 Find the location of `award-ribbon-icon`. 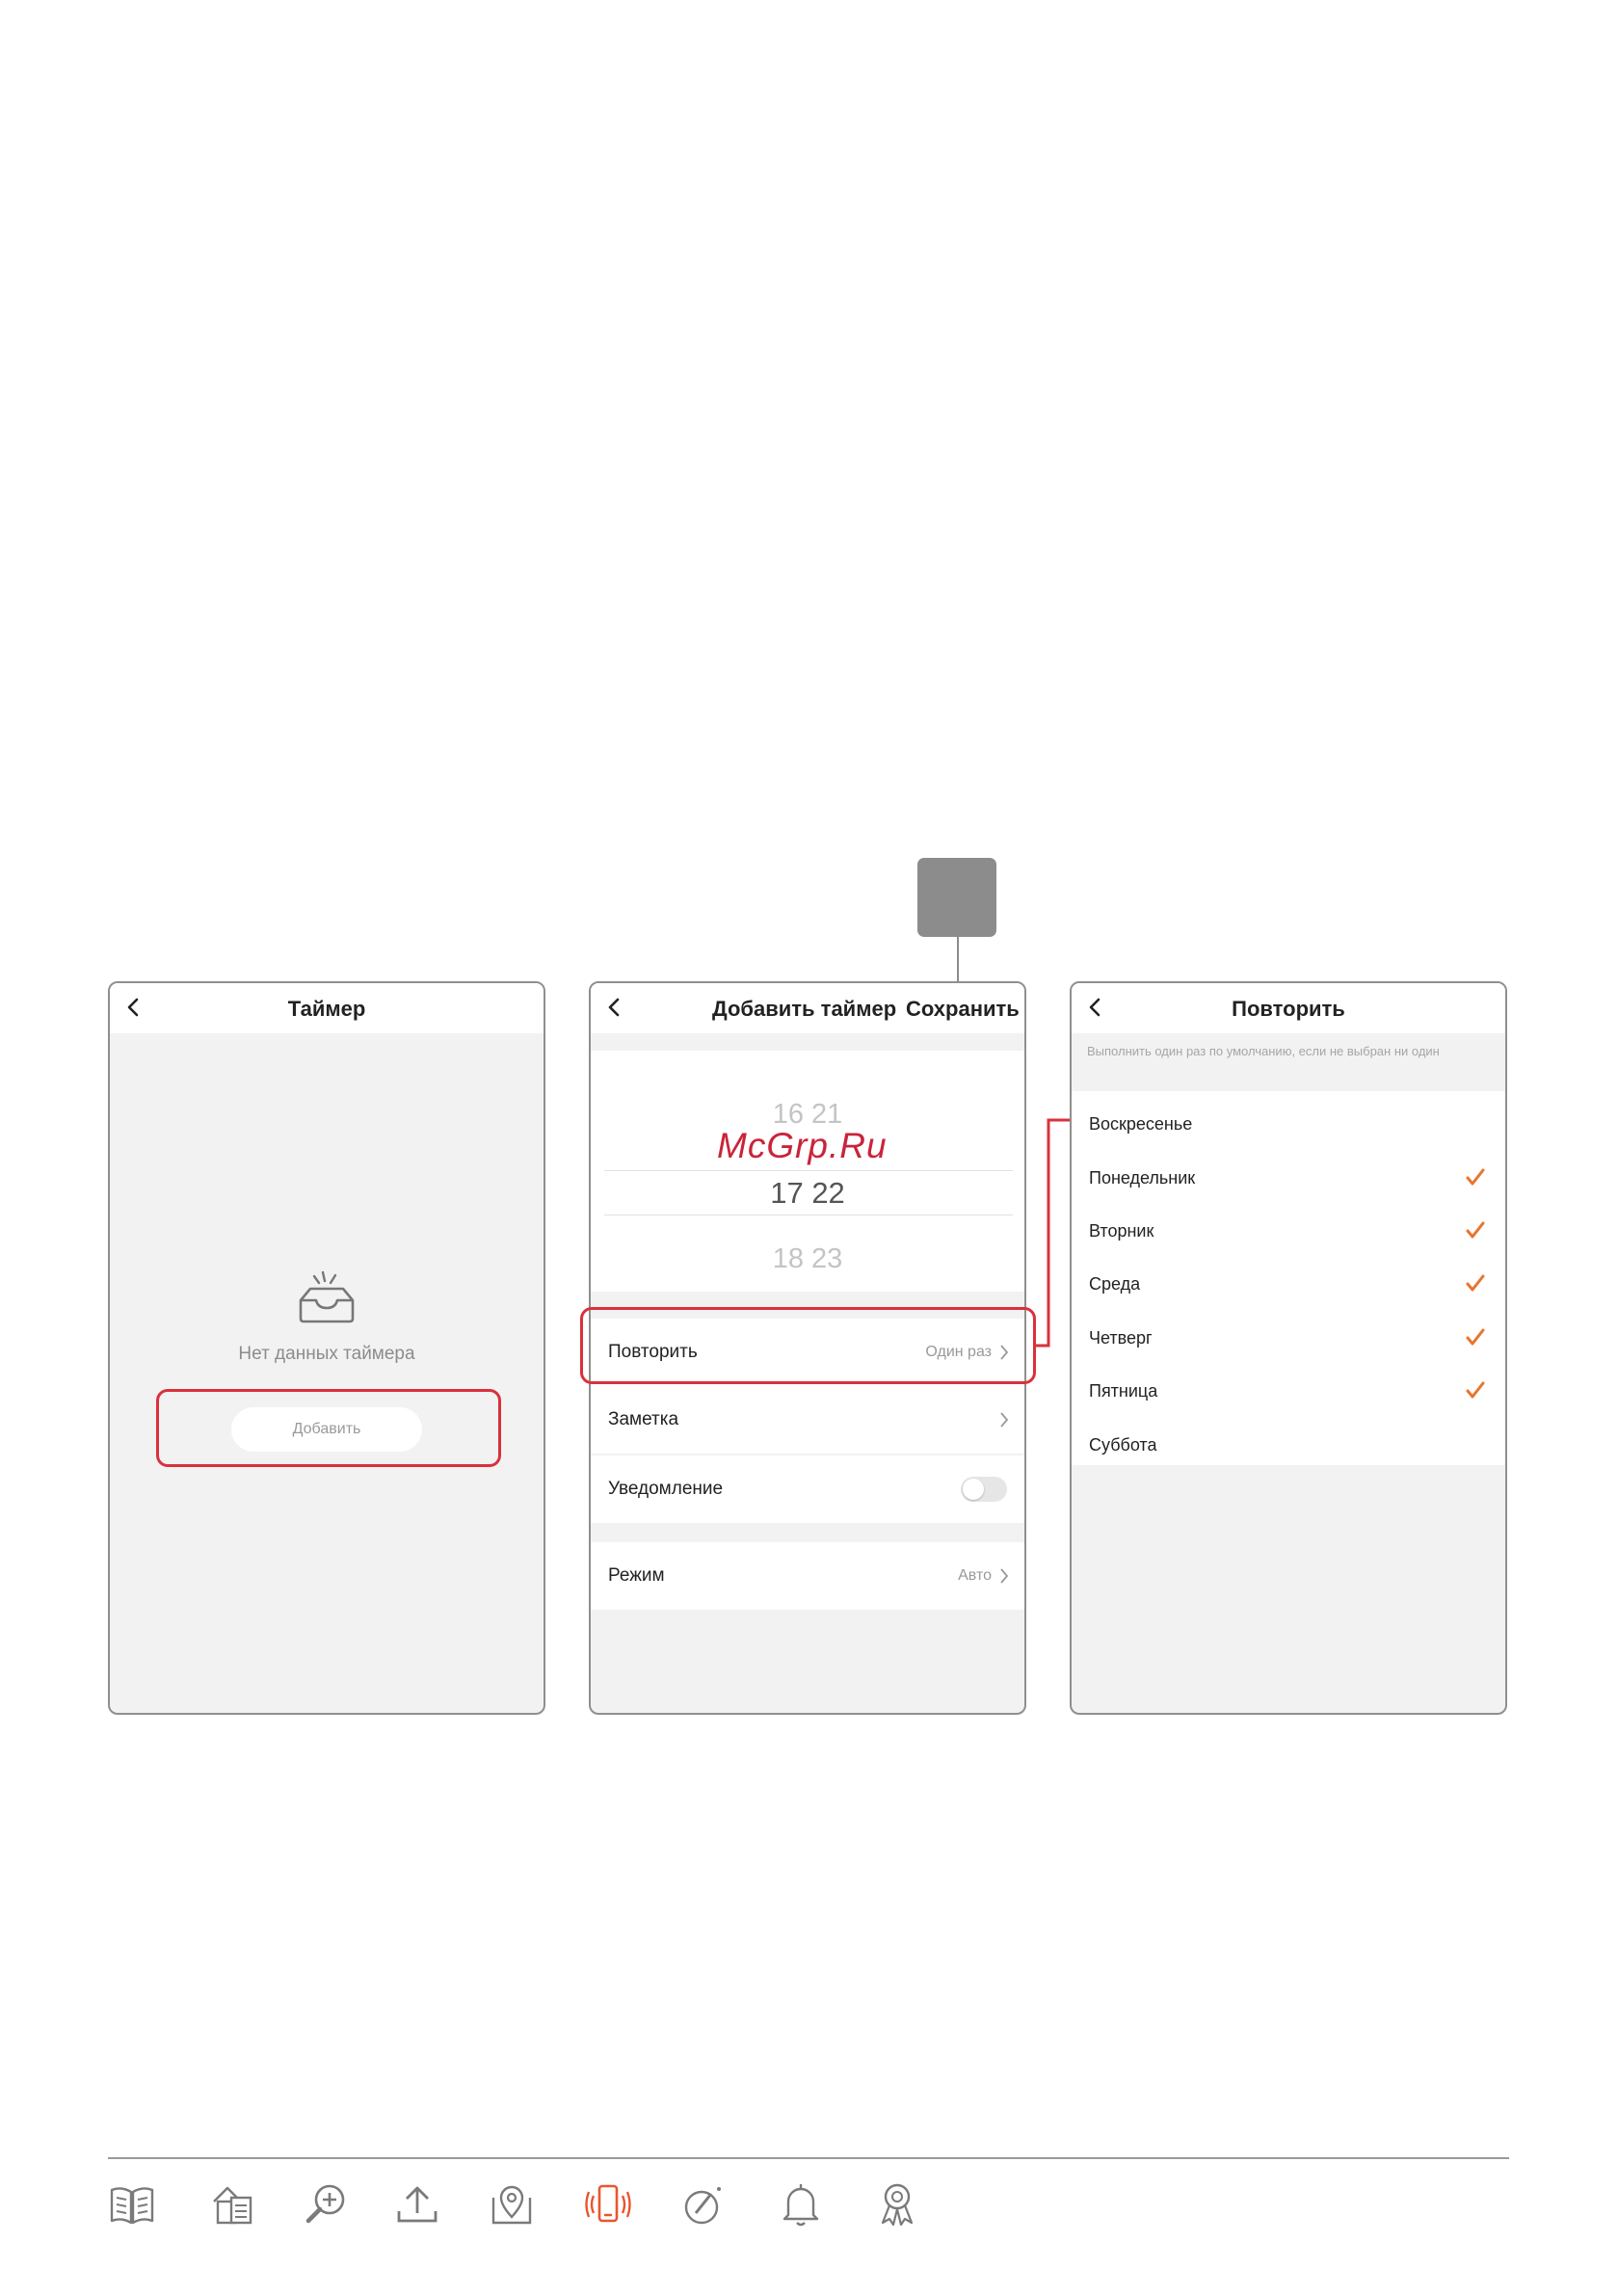

award-ribbon-icon is located at coordinates (897, 2204).